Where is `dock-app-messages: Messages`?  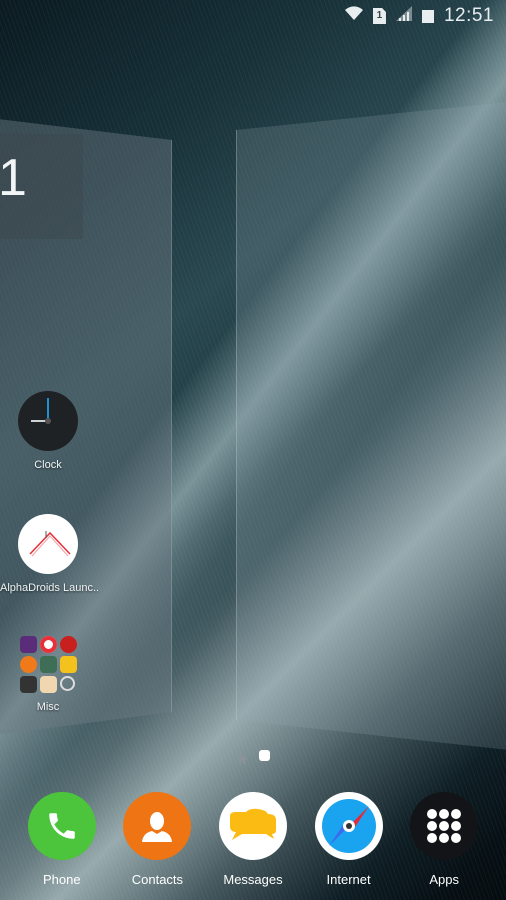 dock-app-messages: Messages is located at coordinates (253, 839).